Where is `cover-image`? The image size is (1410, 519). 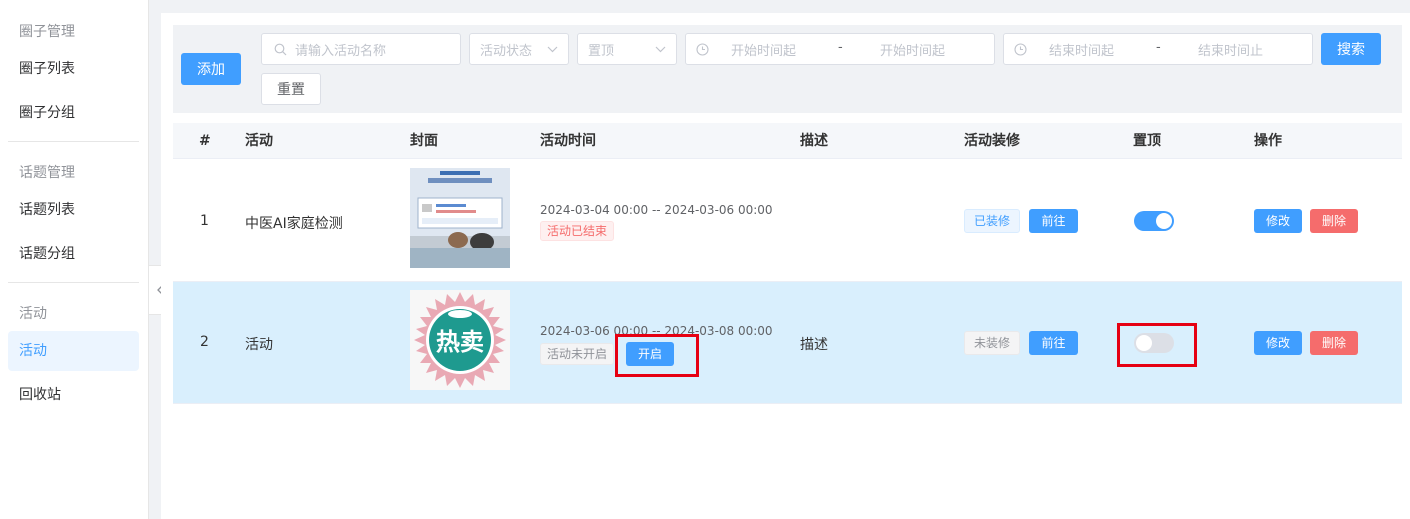
cover-image is located at coordinates (460, 218).